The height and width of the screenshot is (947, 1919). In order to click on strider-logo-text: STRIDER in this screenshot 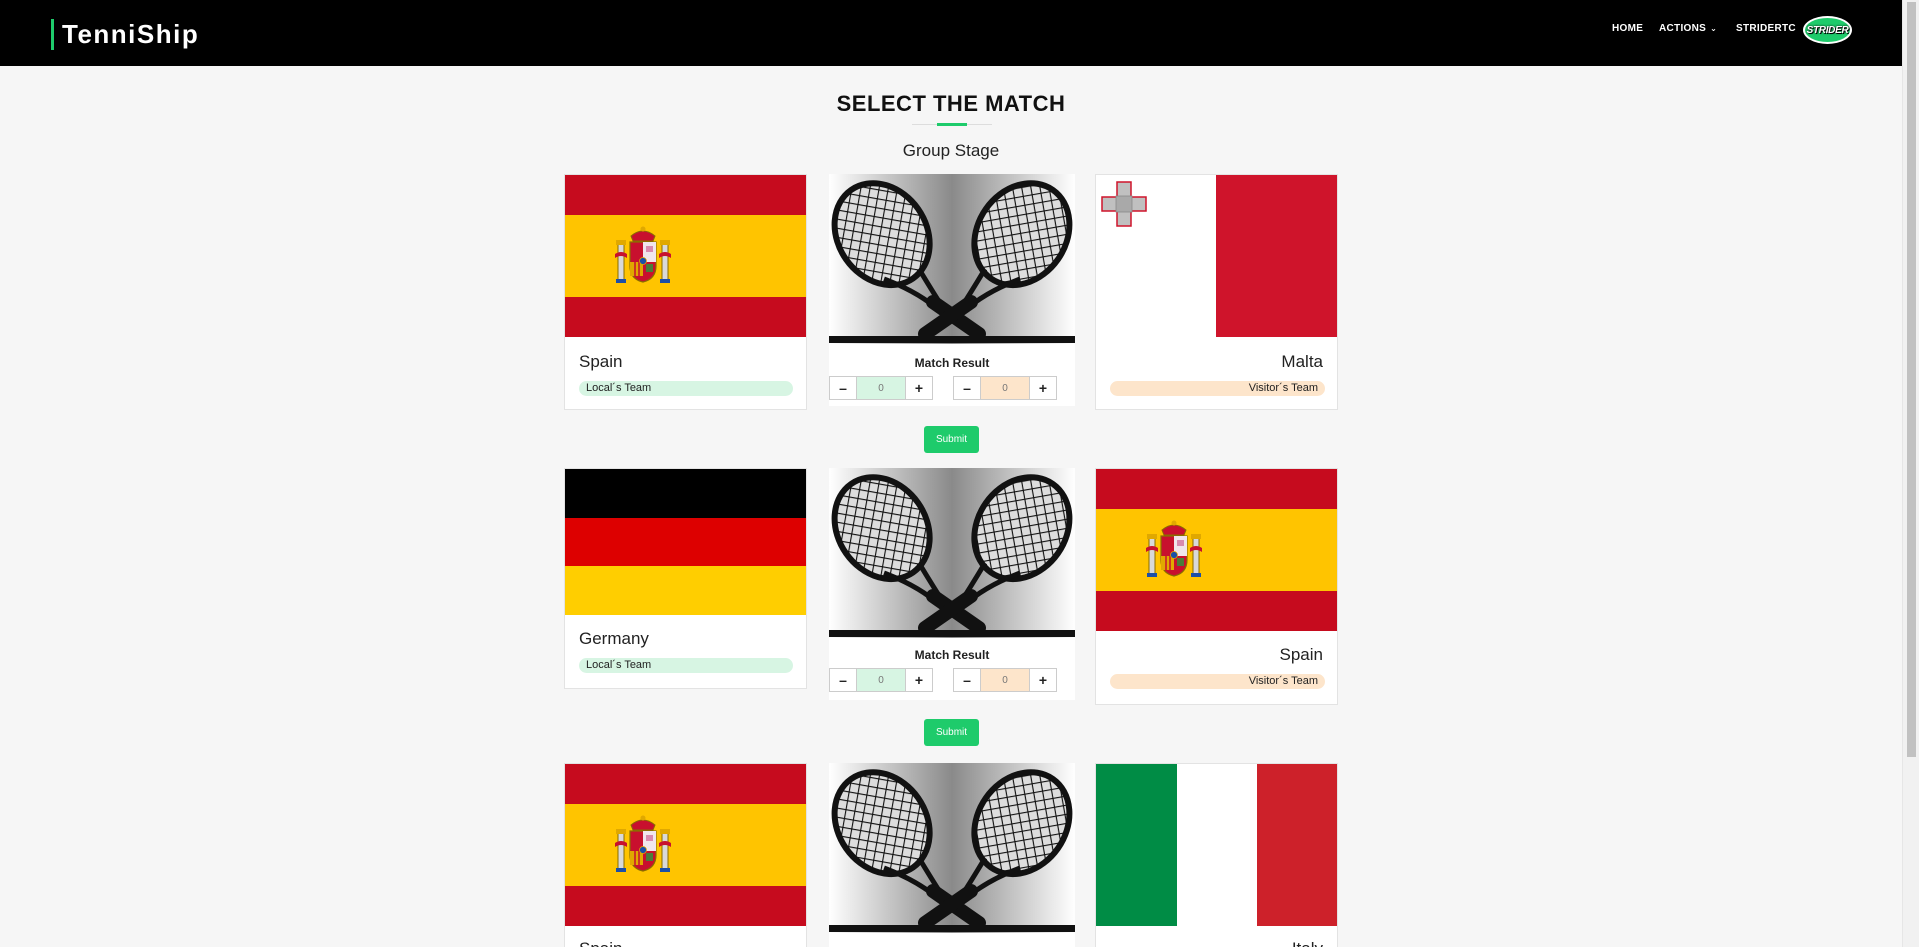, I will do `click(1827, 30)`.